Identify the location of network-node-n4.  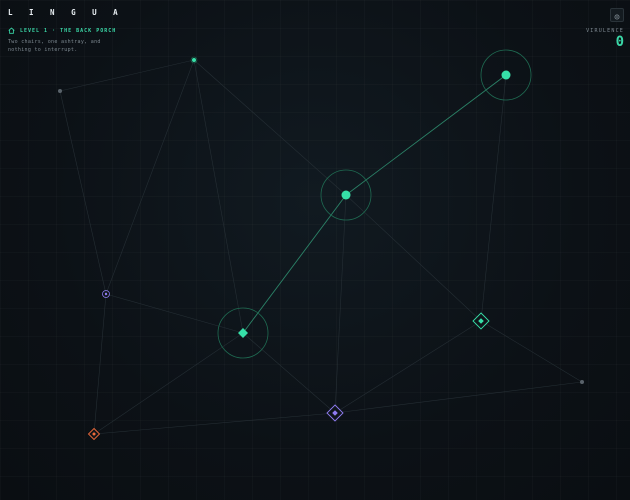
(346, 195).